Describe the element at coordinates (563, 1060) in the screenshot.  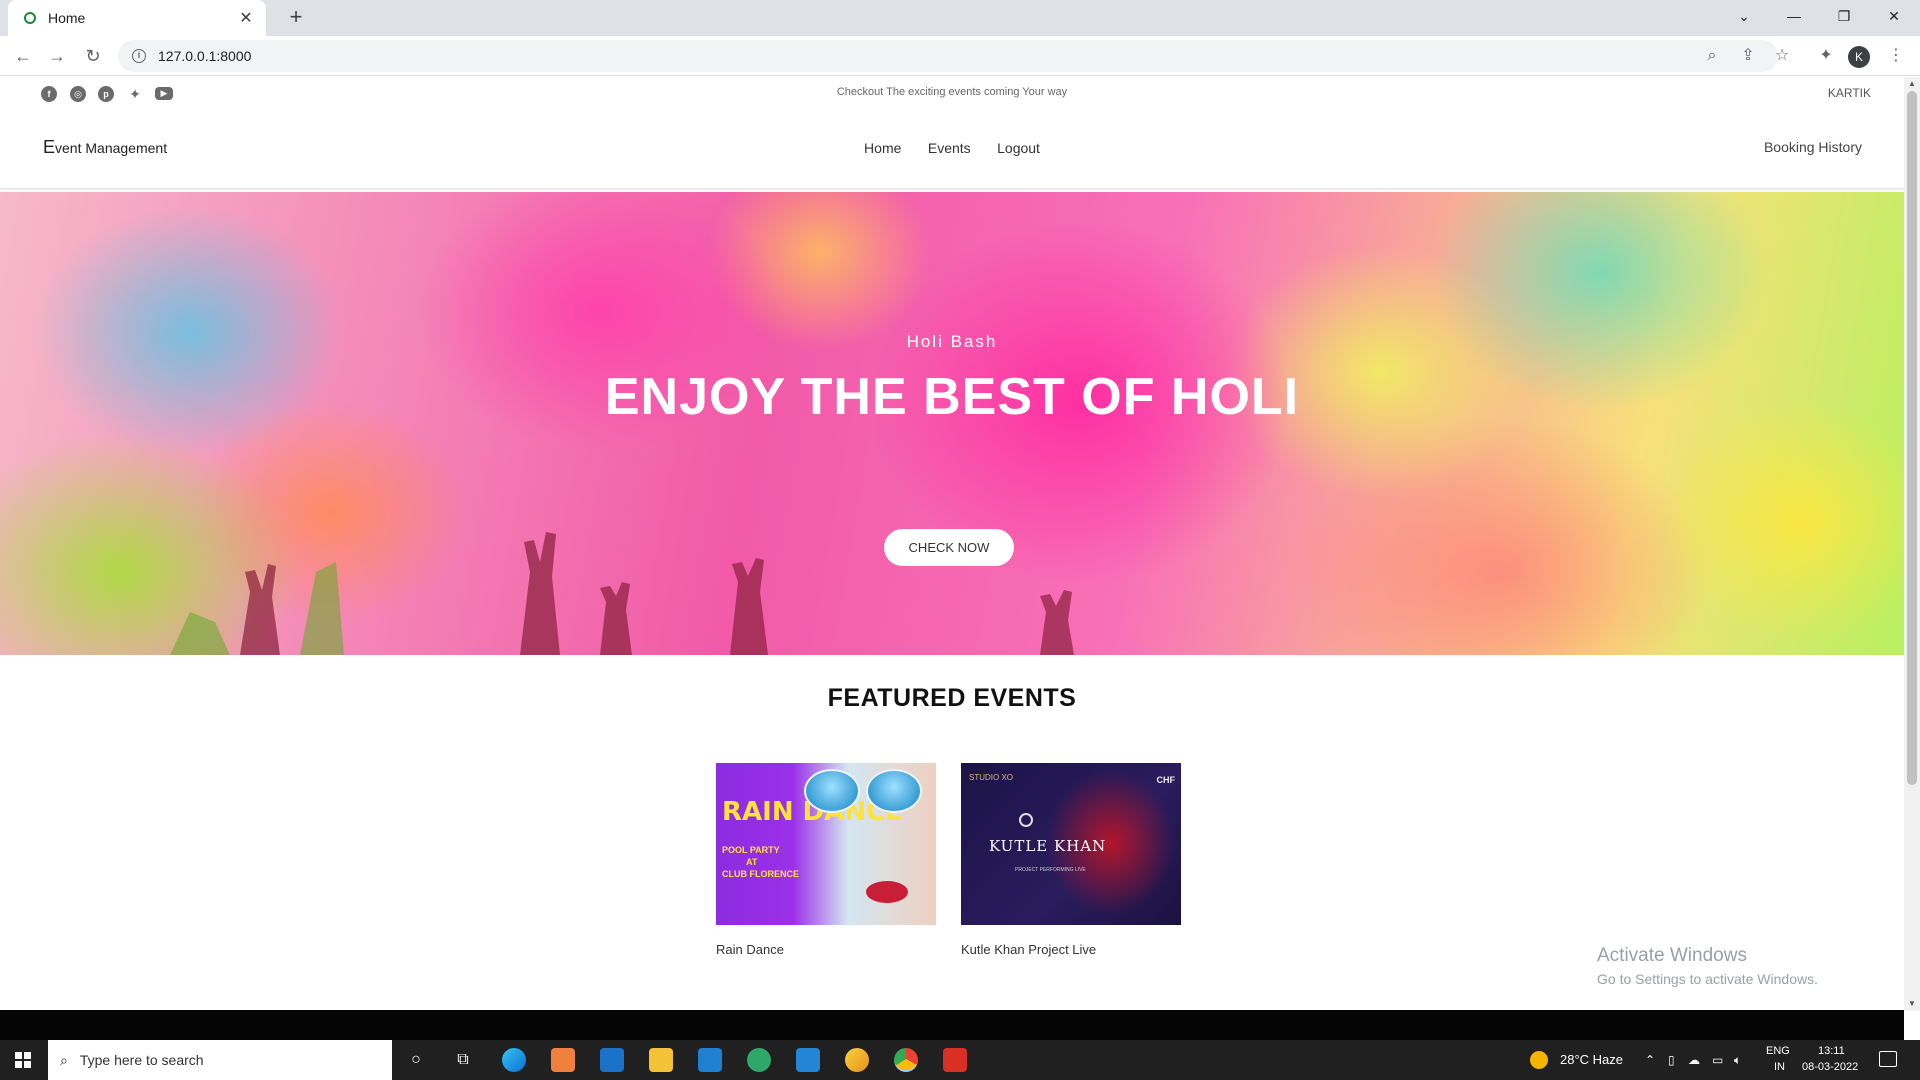
I see `xampp-icon` at that location.